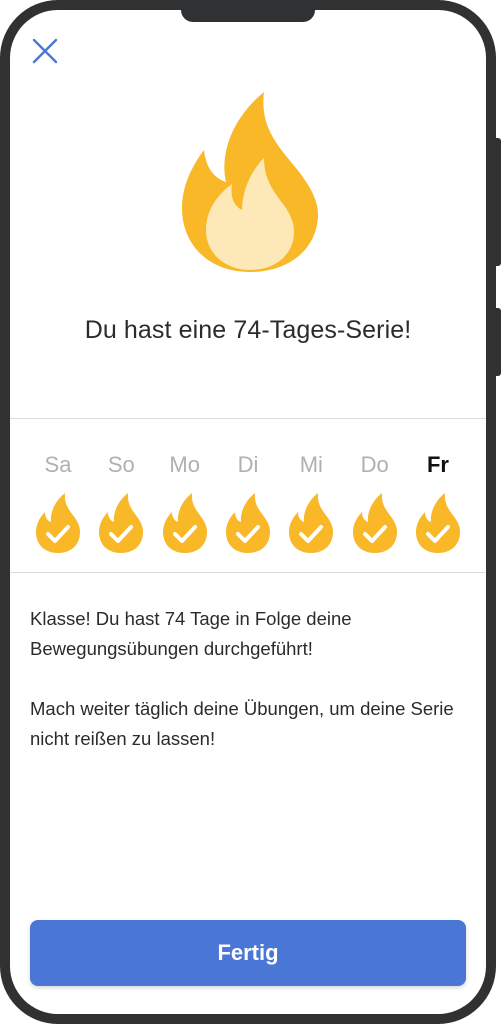  What do you see at coordinates (121, 464) in the screenshot?
I see `day-label: So` at bounding box center [121, 464].